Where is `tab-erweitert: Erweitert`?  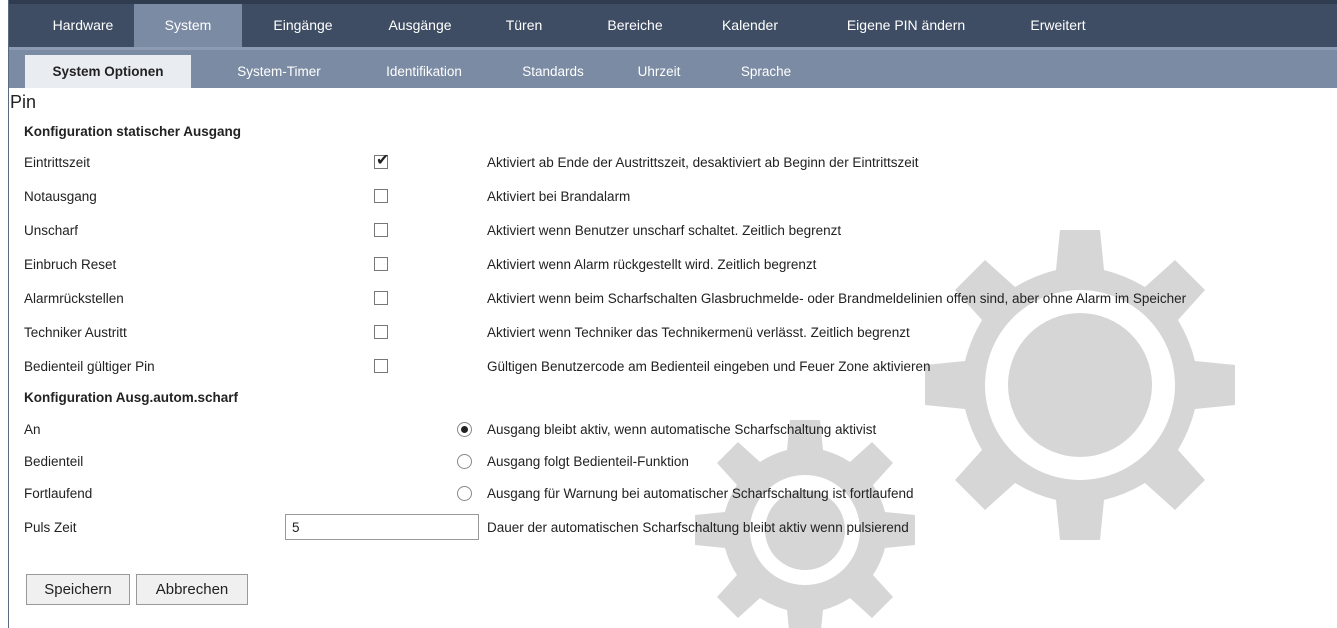
tab-erweitert: Erweitert is located at coordinates (1058, 25).